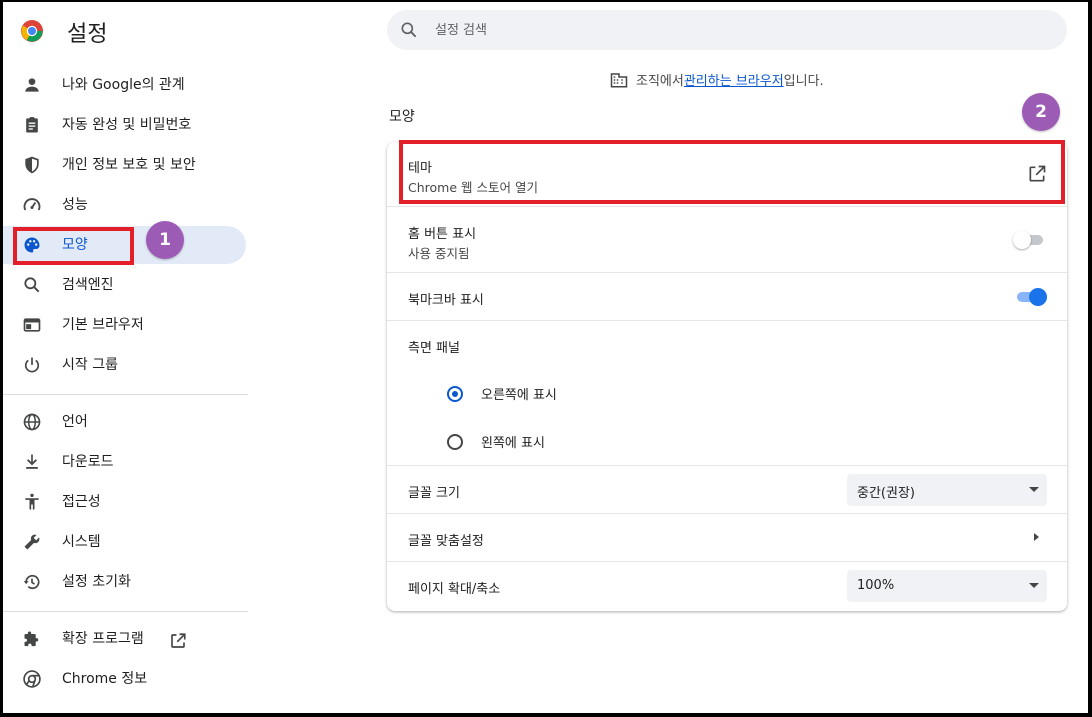 The height and width of the screenshot is (717, 1092). What do you see at coordinates (32, 85) in the screenshot?
I see `person-icon` at bounding box center [32, 85].